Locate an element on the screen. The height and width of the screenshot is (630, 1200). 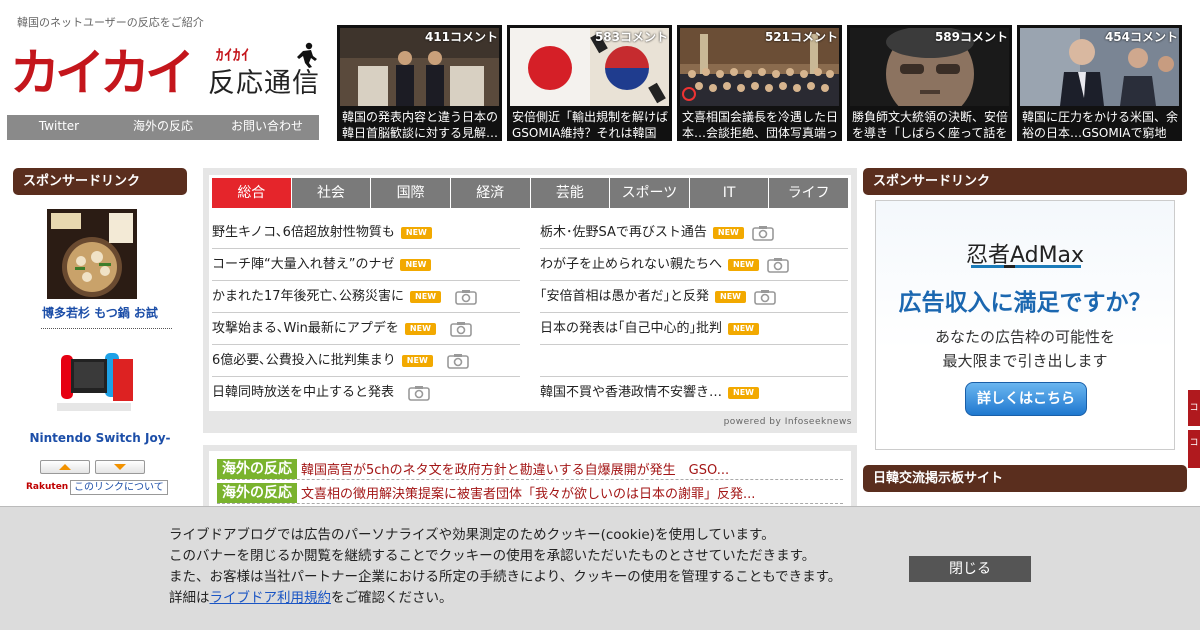
left-sponsor-heading: スポンサードリンク is located at coordinates (100, 181).